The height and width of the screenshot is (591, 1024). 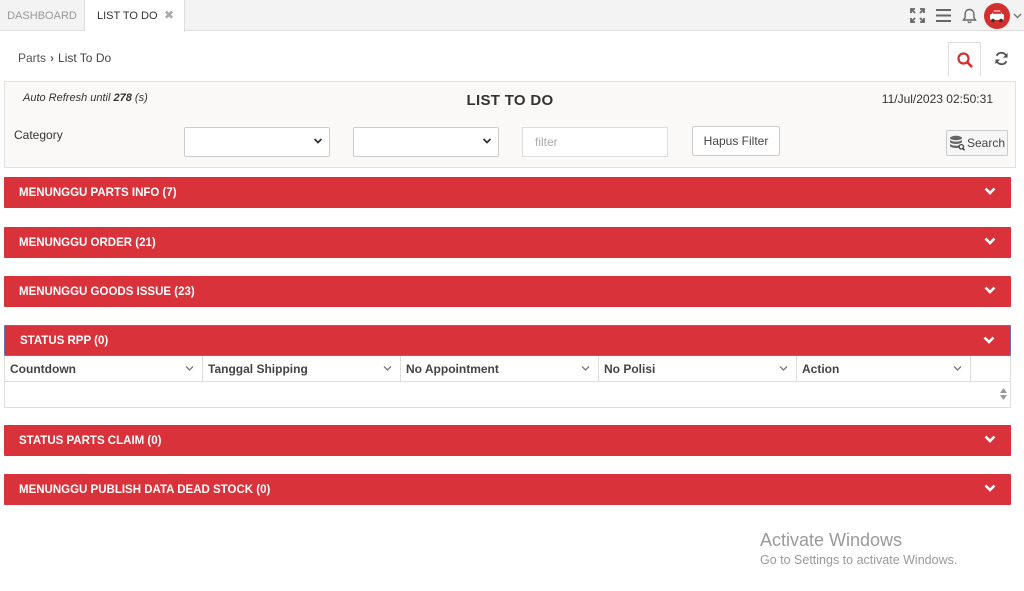 I want to click on column-header-no-appointment: No Appointment, so click(x=500, y=369).